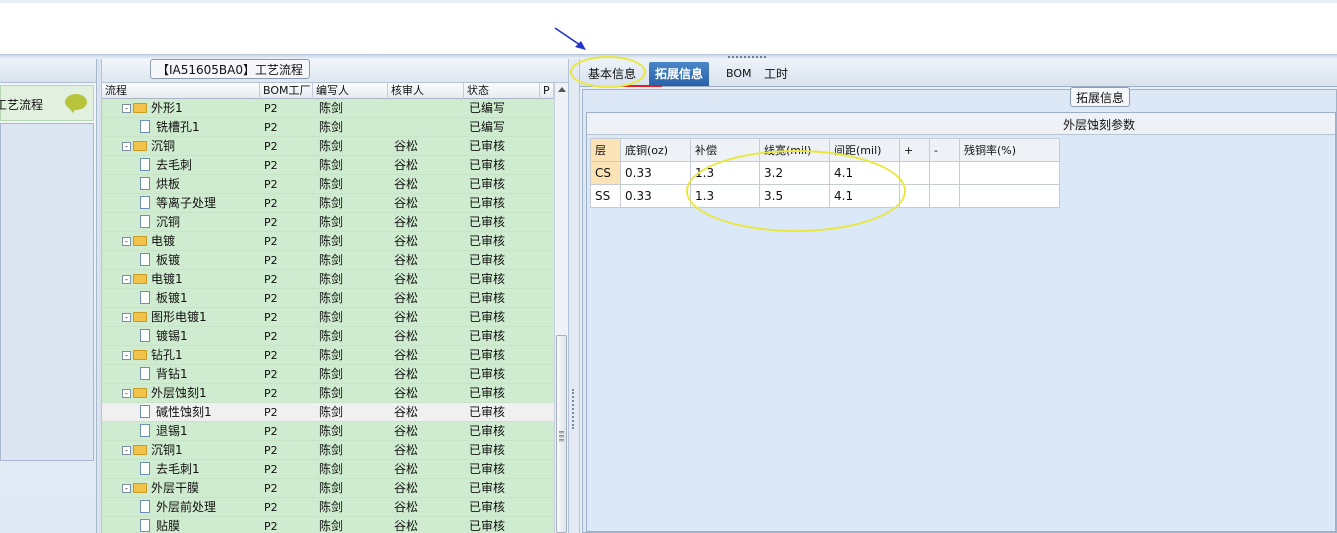  I want to click on scroll-thumb: ═ ═ ═, so click(561, 434).